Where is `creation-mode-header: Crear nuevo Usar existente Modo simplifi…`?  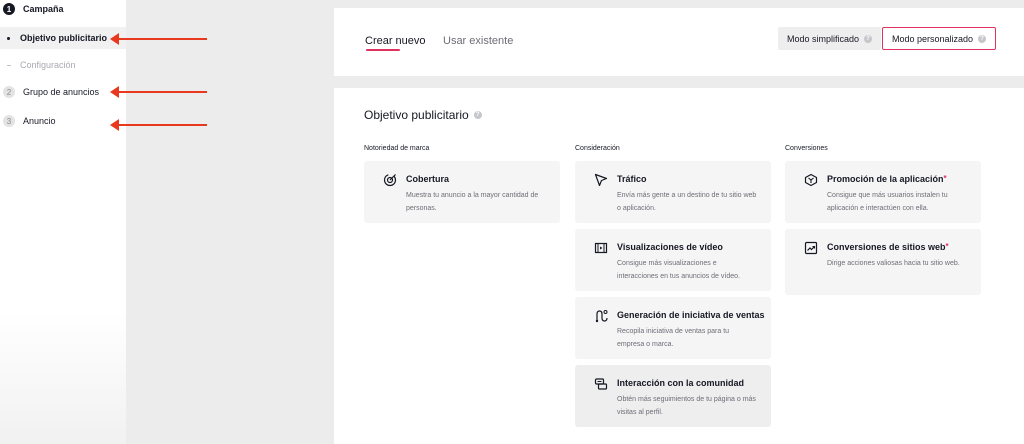 creation-mode-header: Crear nuevo Usar existente Modo simplifi… is located at coordinates (679, 42).